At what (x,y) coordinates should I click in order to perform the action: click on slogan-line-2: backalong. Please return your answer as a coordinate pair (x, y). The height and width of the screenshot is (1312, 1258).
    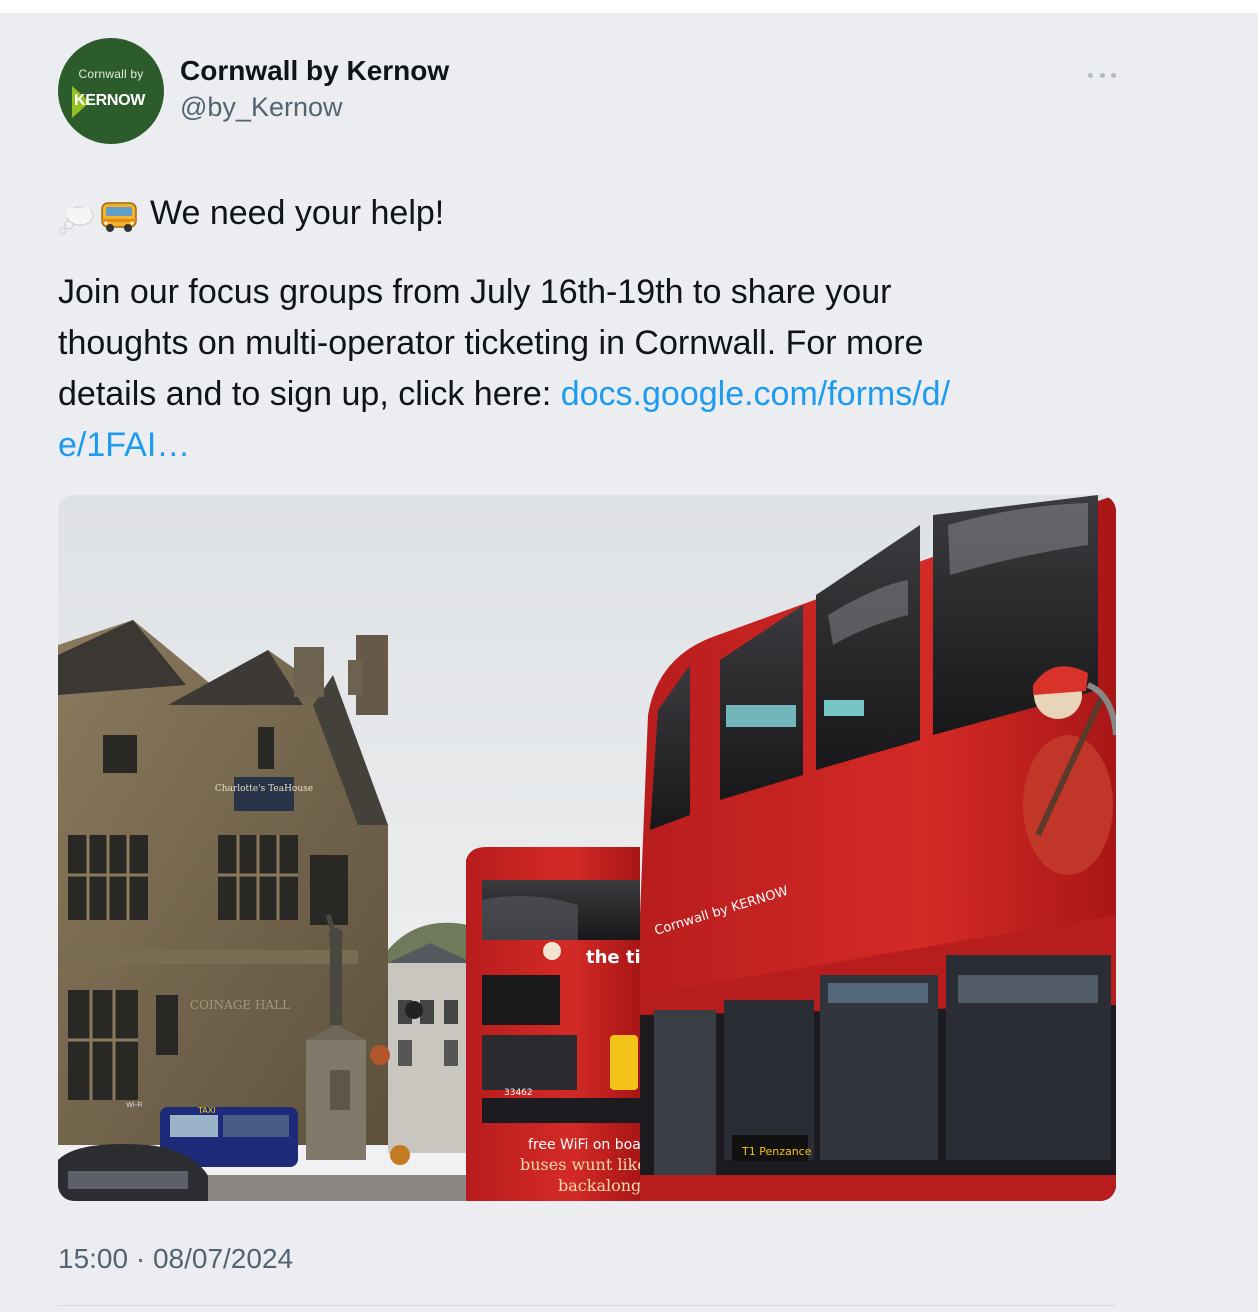
    Looking at the image, I should click on (599, 1185).